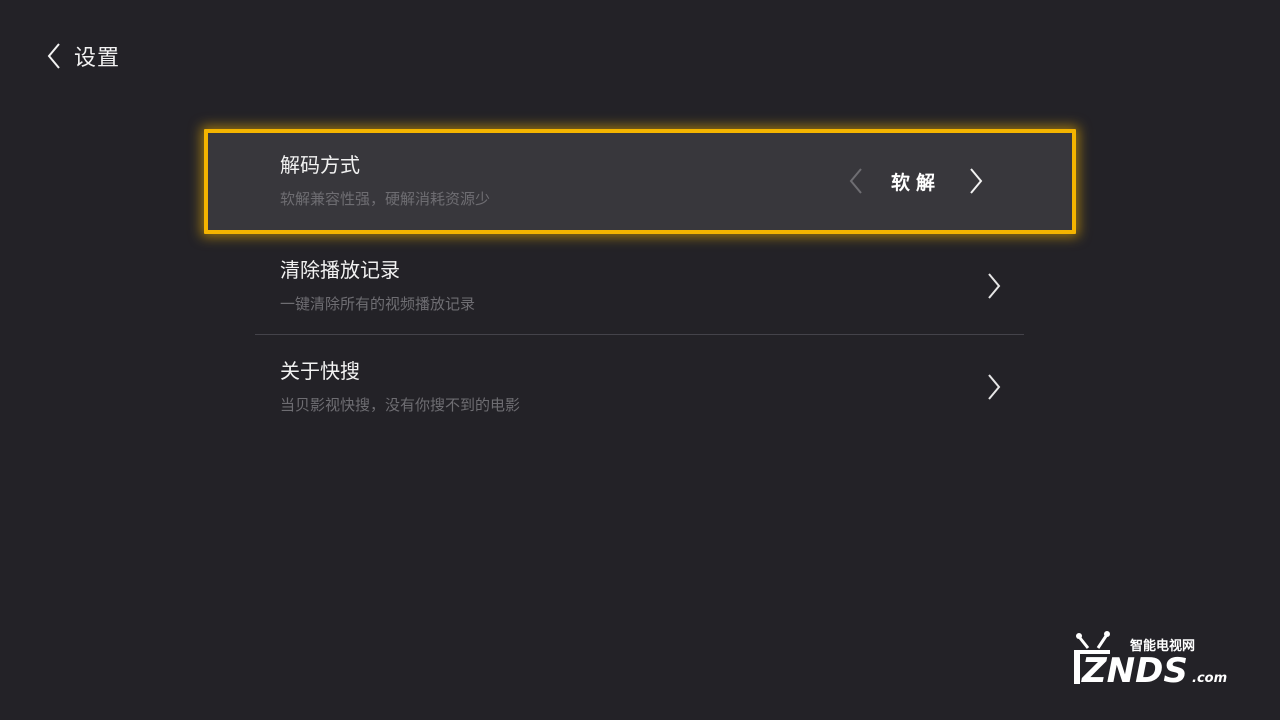 The height and width of the screenshot is (720, 1280). Describe the element at coordinates (320, 371) in the screenshot. I see `setting-title: 关于快搜` at that location.